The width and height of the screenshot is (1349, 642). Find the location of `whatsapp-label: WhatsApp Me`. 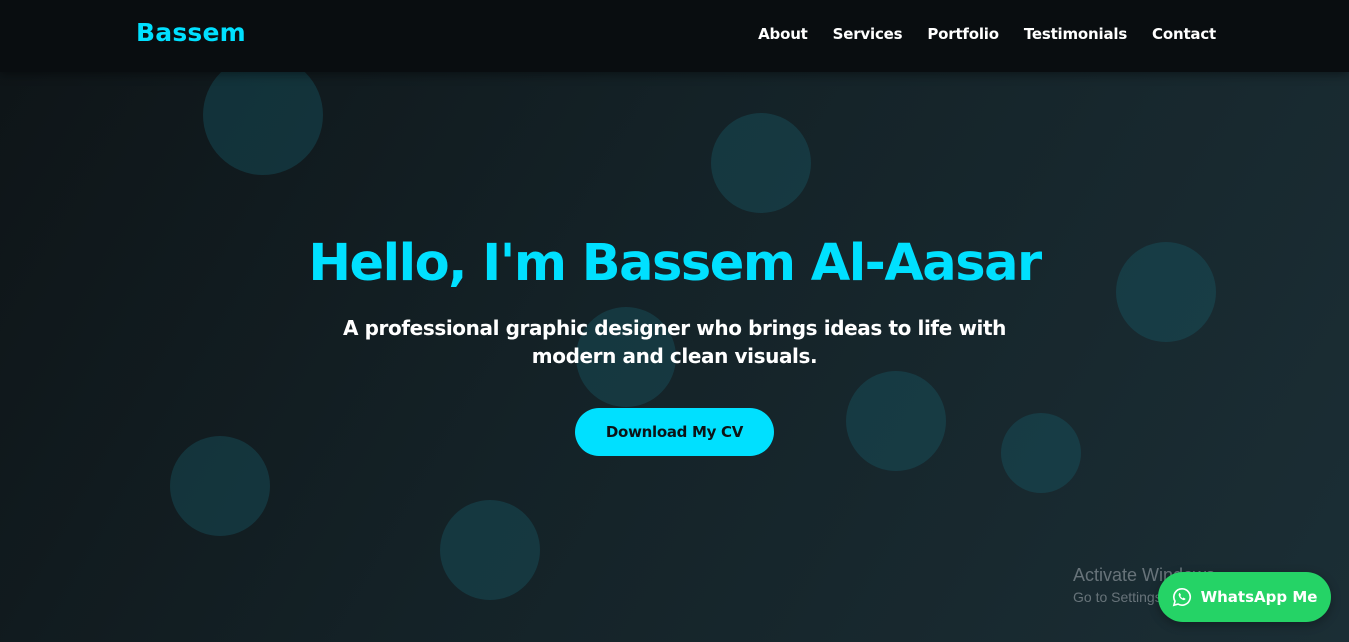

whatsapp-label: WhatsApp Me is located at coordinates (1259, 597).